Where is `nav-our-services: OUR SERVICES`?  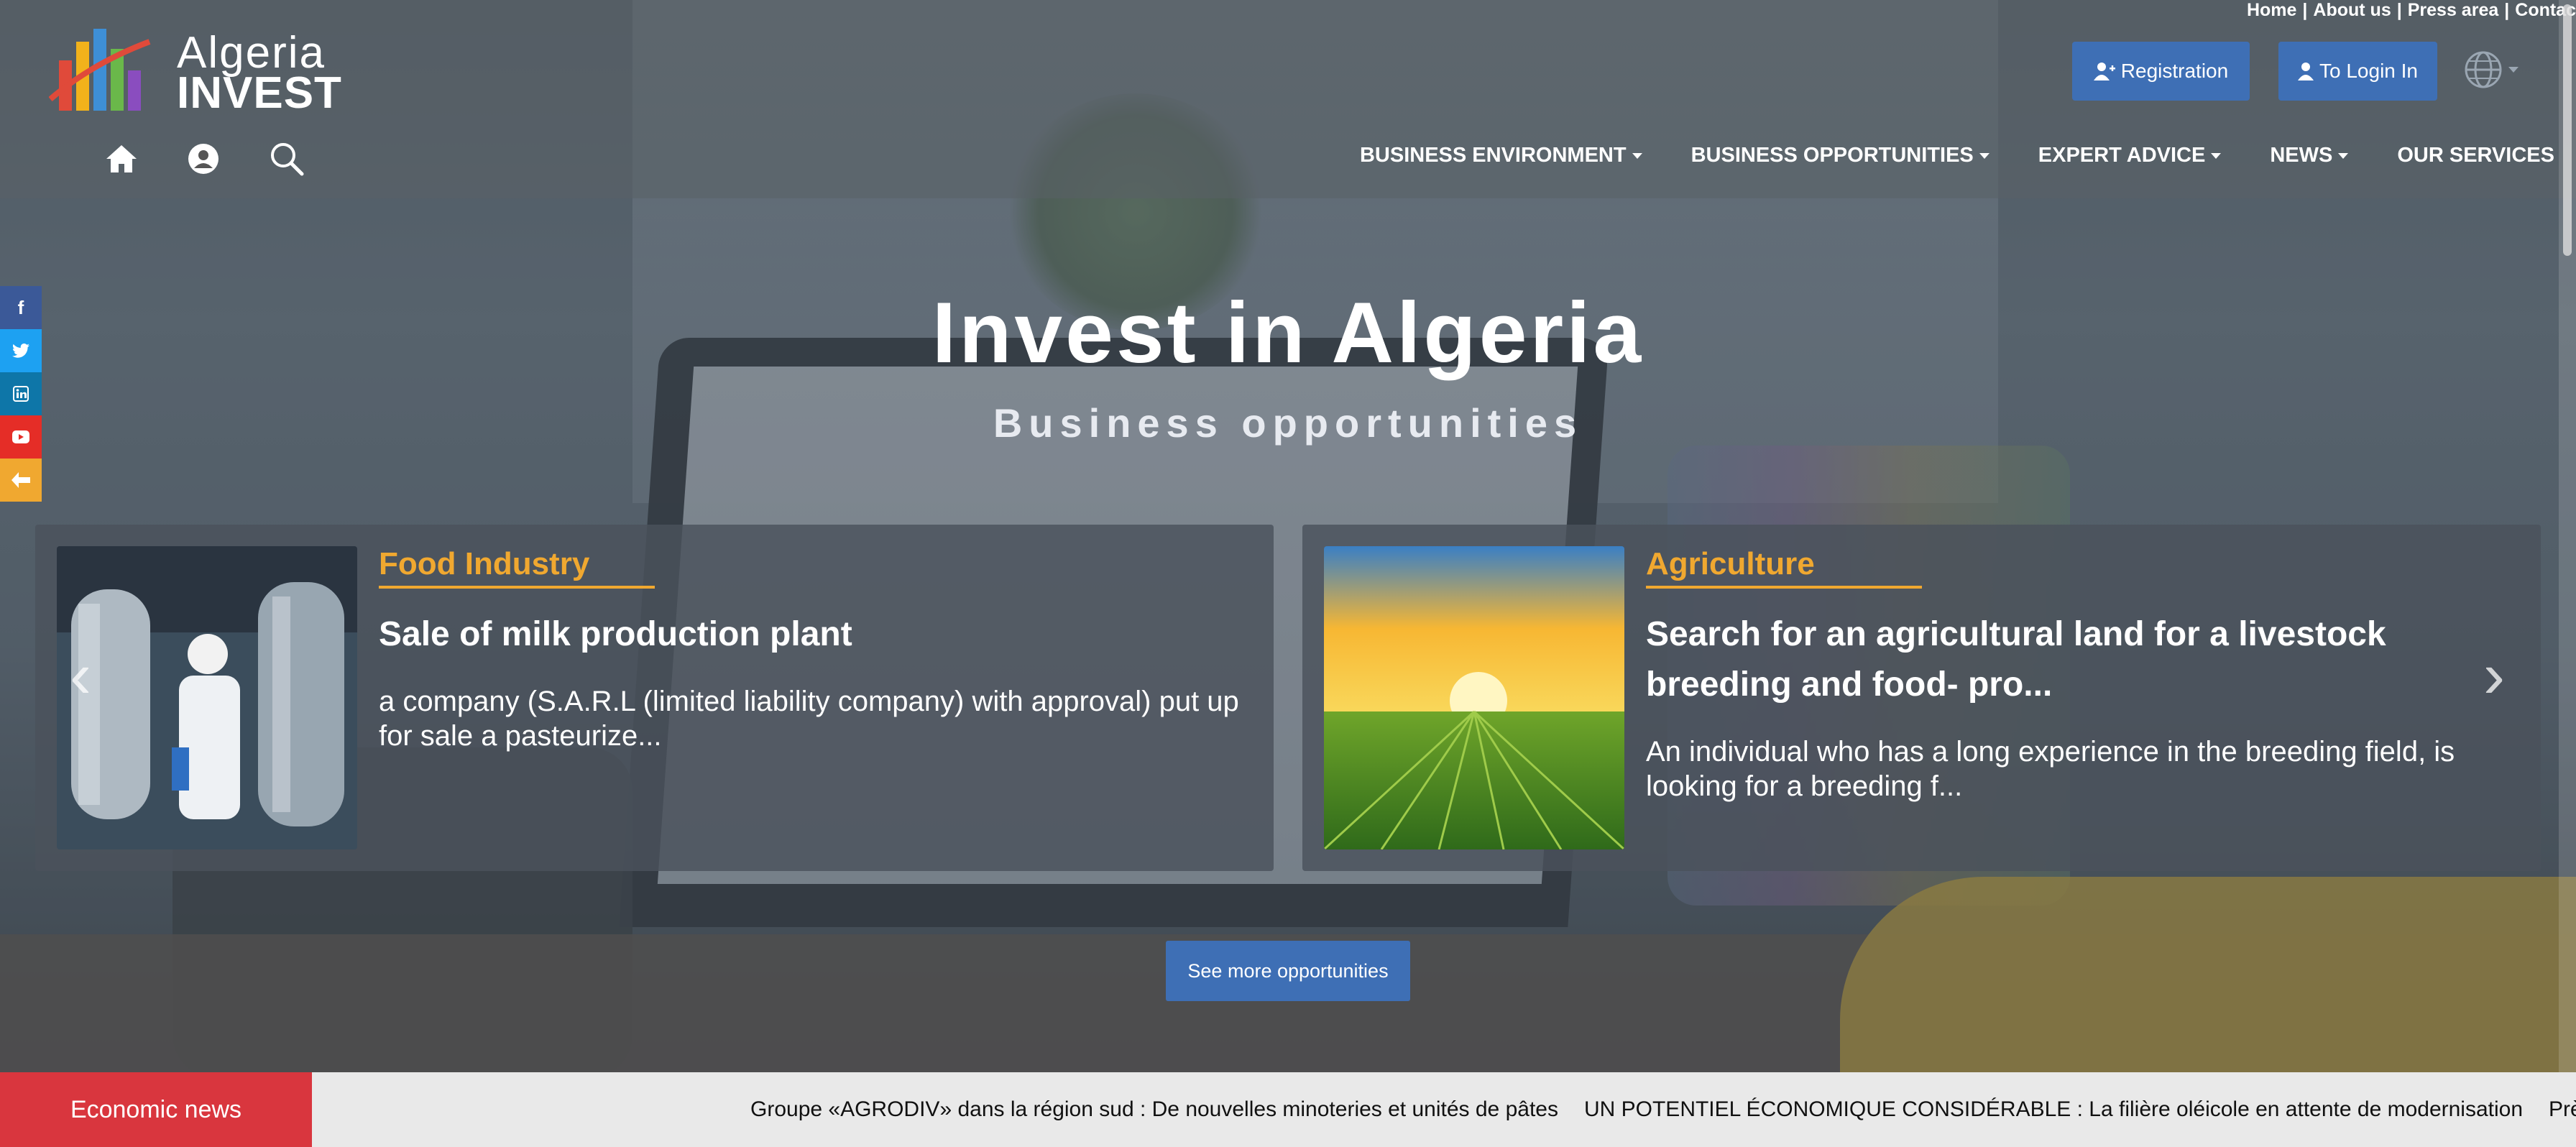 nav-our-services: OUR SERVICES is located at coordinates (2475, 155).